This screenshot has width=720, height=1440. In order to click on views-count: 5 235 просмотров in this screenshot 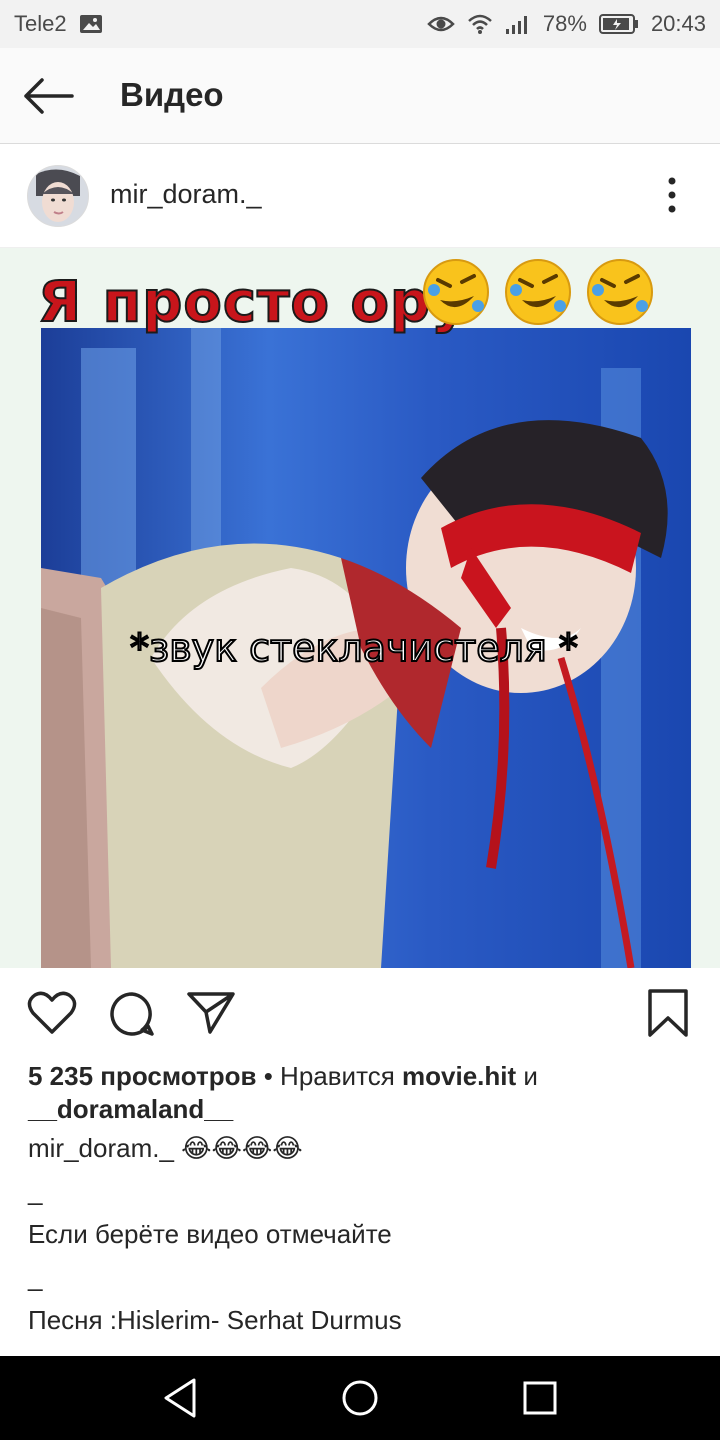, I will do `click(142, 1076)`.